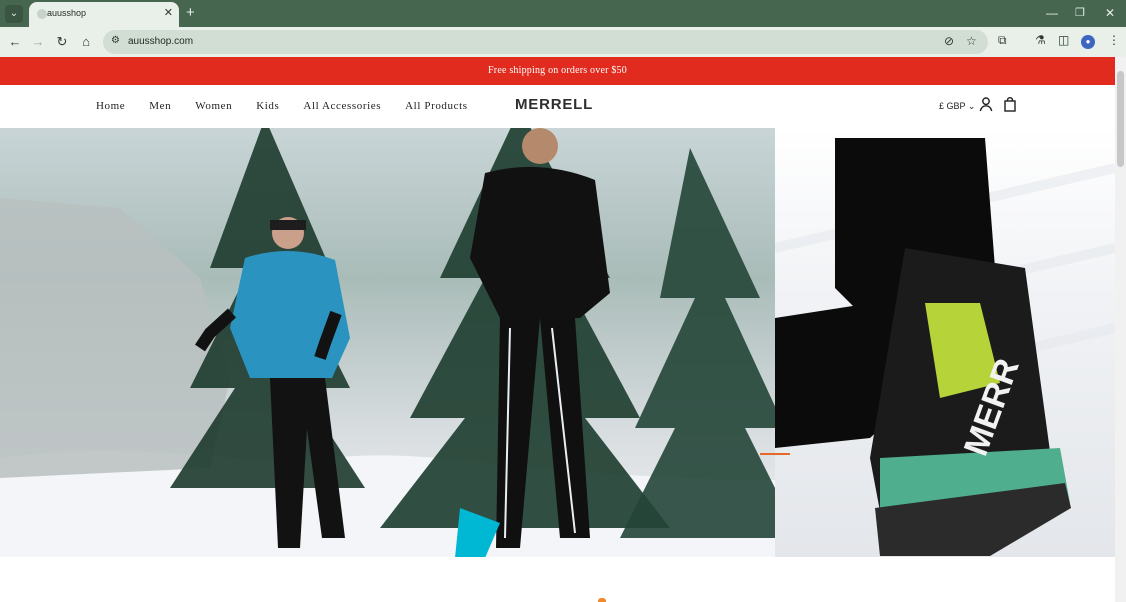 The width and height of the screenshot is (1126, 602). I want to click on address-bar: ⚙ auusshop.com ⊘ ☆, so click(545, 42).